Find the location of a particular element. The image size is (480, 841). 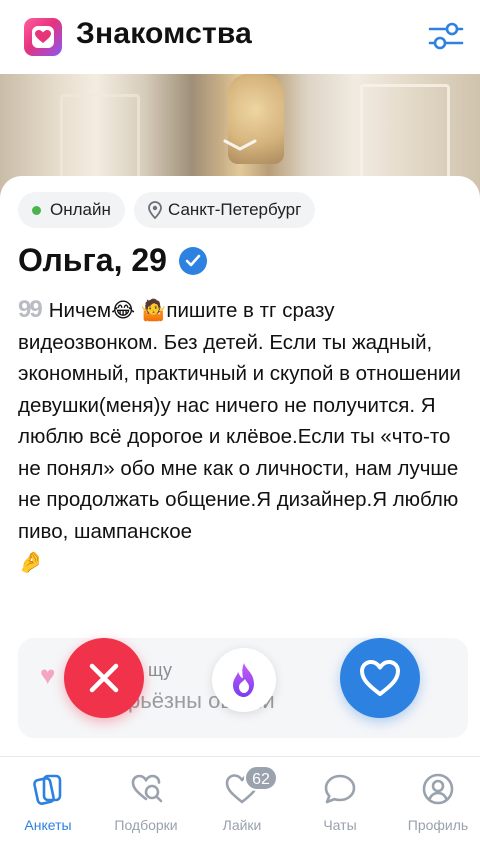

page-title: Знакомства is located at coordinates (164, 33).